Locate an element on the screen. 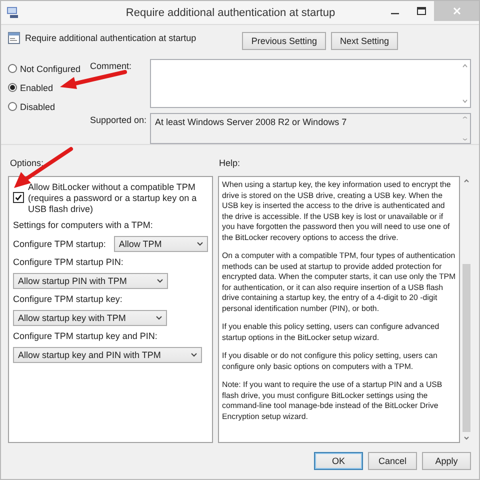 Image resolution: width=480 pixels, height=480 pixels. nav-button: Next Setting is located at coordinates (364, 41).